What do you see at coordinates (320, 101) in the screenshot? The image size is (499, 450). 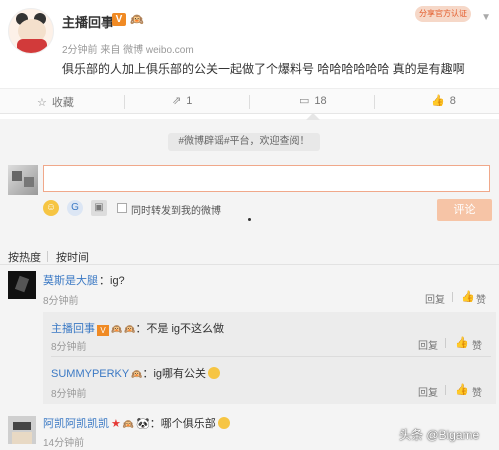 I see `comment-count: 18` at bounding box center [320, 101].